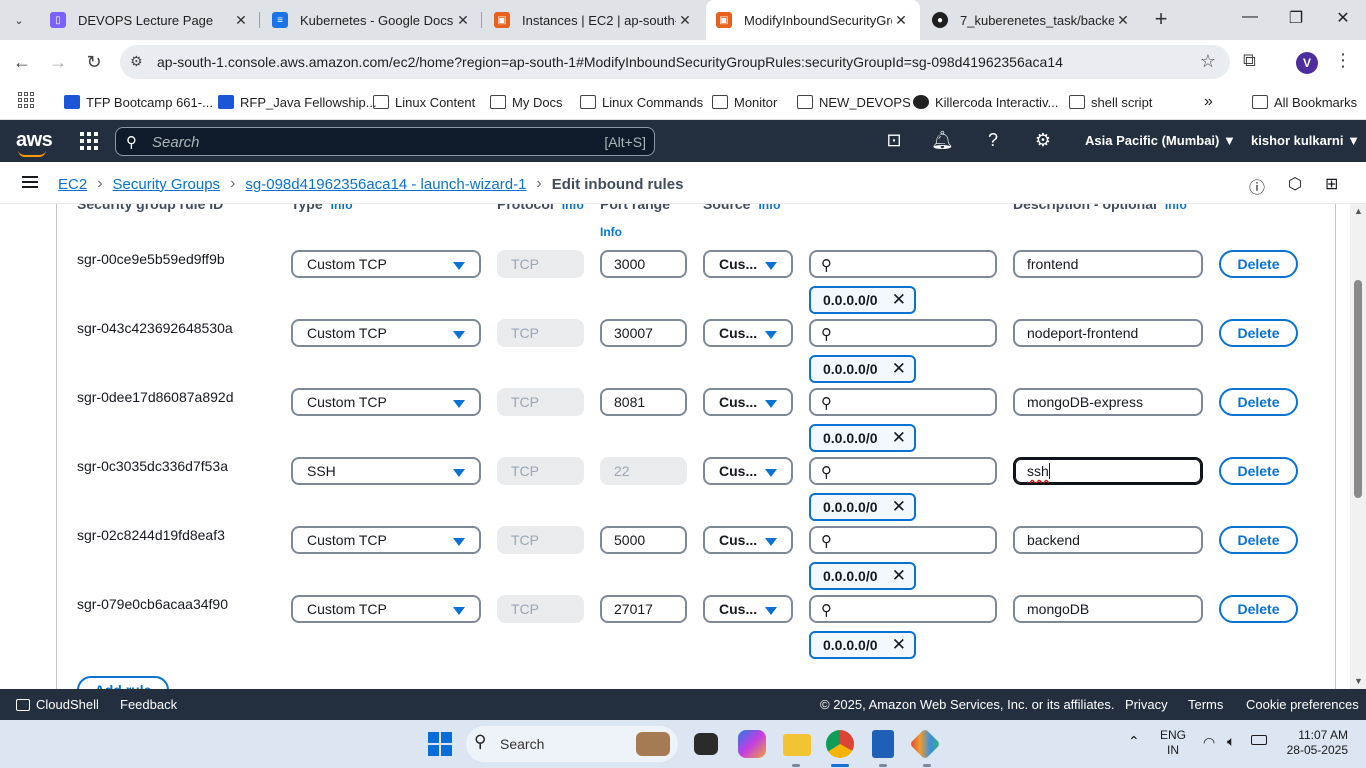  Describe the element at coordinates (526, 102) in the screenshot. I see `bookmark-my-docs: My Docs` at that location.